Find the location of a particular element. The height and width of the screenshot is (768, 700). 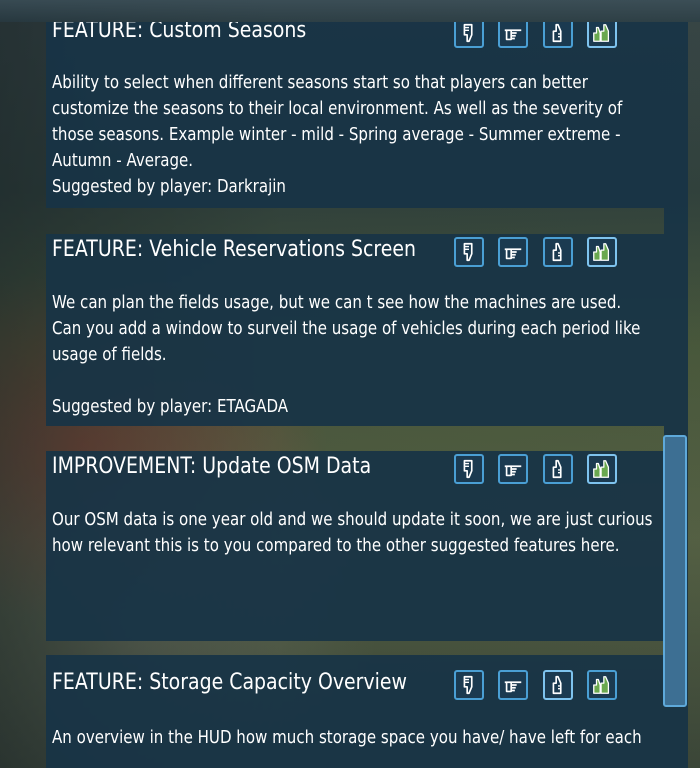

scrollbar-thumb is located at coordinates (675, 571).